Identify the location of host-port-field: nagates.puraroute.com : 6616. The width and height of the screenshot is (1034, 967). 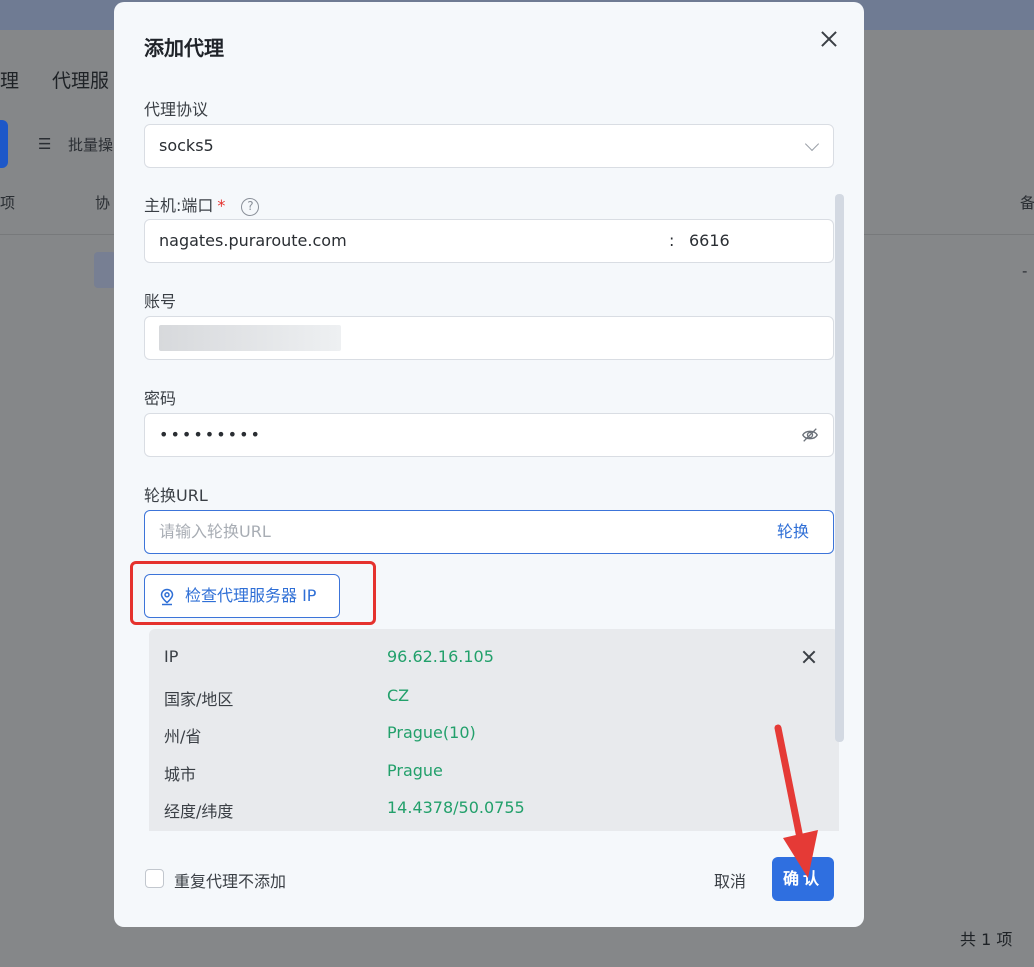
(489, 241).